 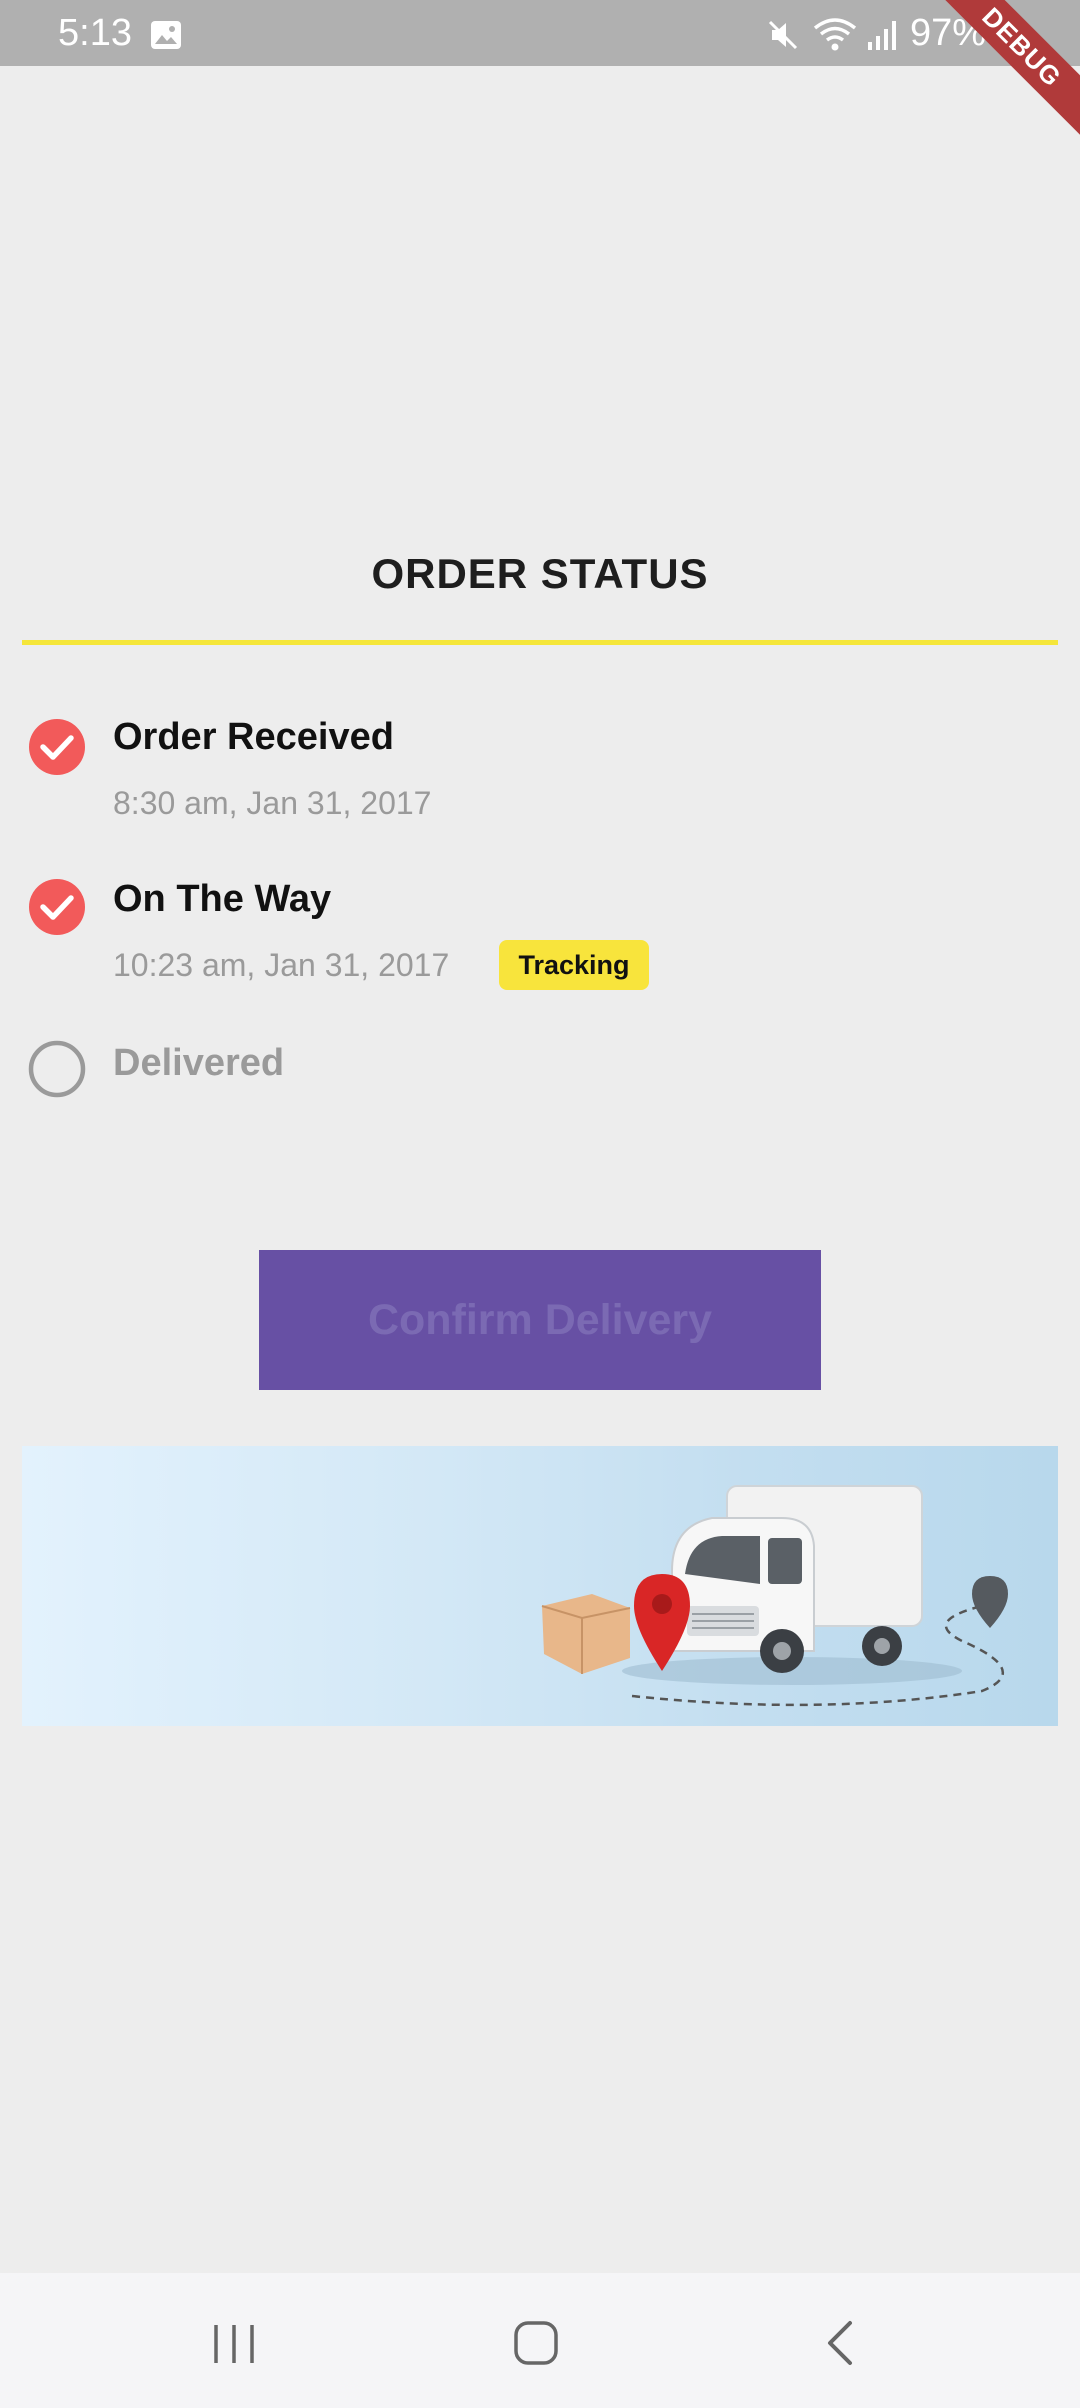 I want to click on delivery-truck-illustration, so click(x=774, y=1596).